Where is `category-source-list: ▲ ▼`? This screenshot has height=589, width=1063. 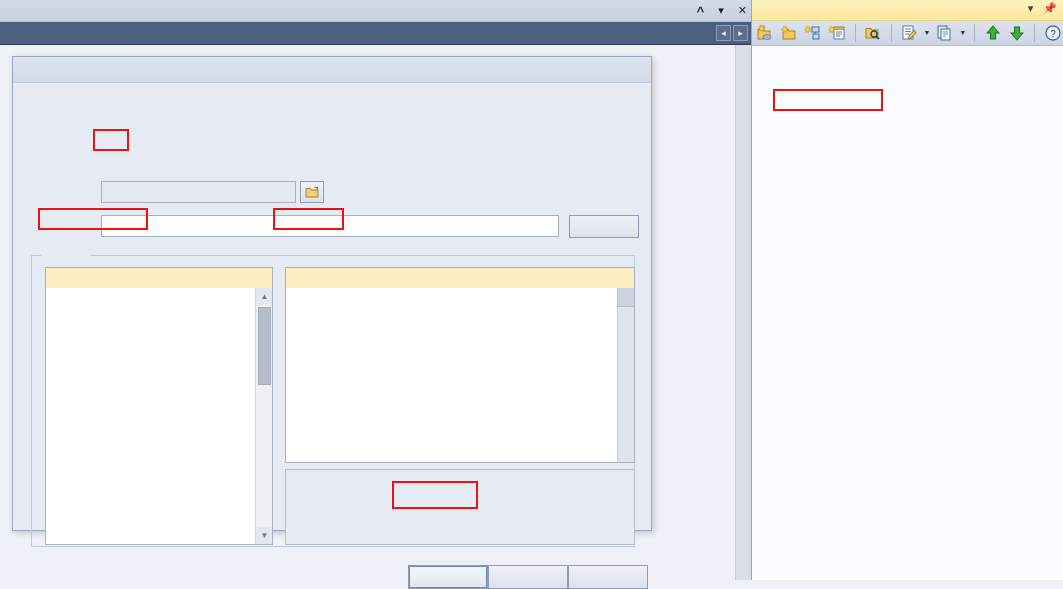
category-source-list: ▲ ▼ is located at coordinates (159, 406).